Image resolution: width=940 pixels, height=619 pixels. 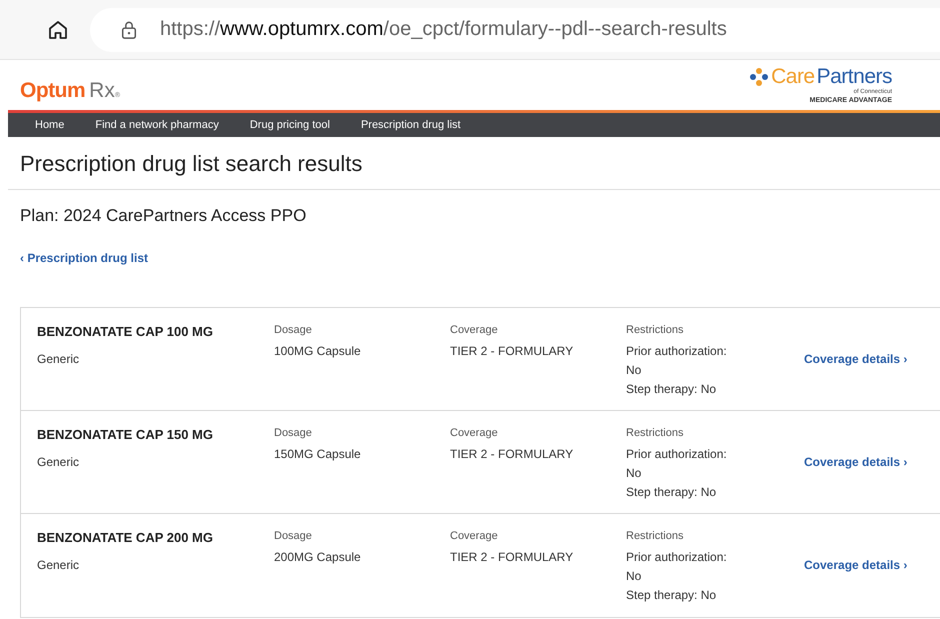 I want to click on nav-link: Home, so click(x=49, y=125).